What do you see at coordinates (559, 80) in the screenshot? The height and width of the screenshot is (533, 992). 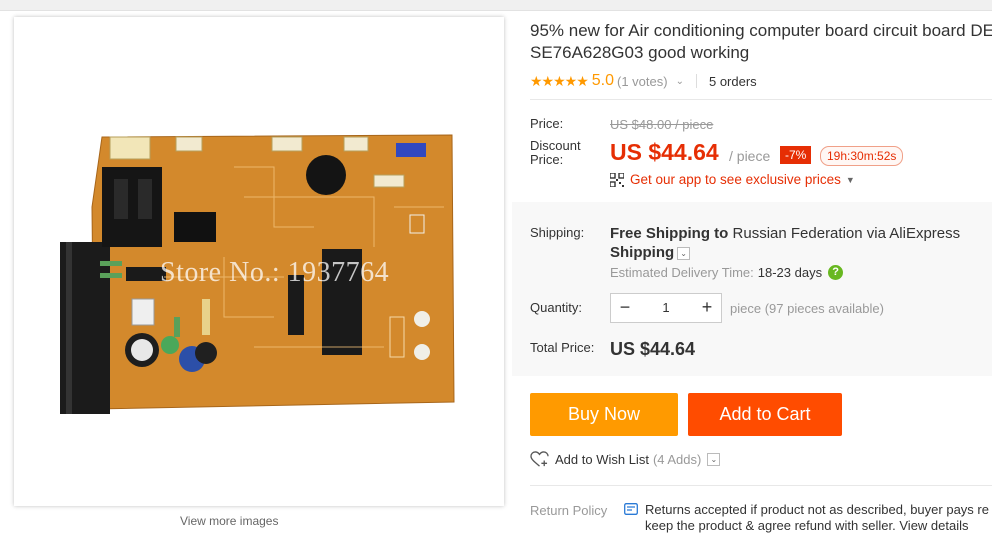 I see `star-rating-icon: ★★★★★` at bounding box center [559, 80].